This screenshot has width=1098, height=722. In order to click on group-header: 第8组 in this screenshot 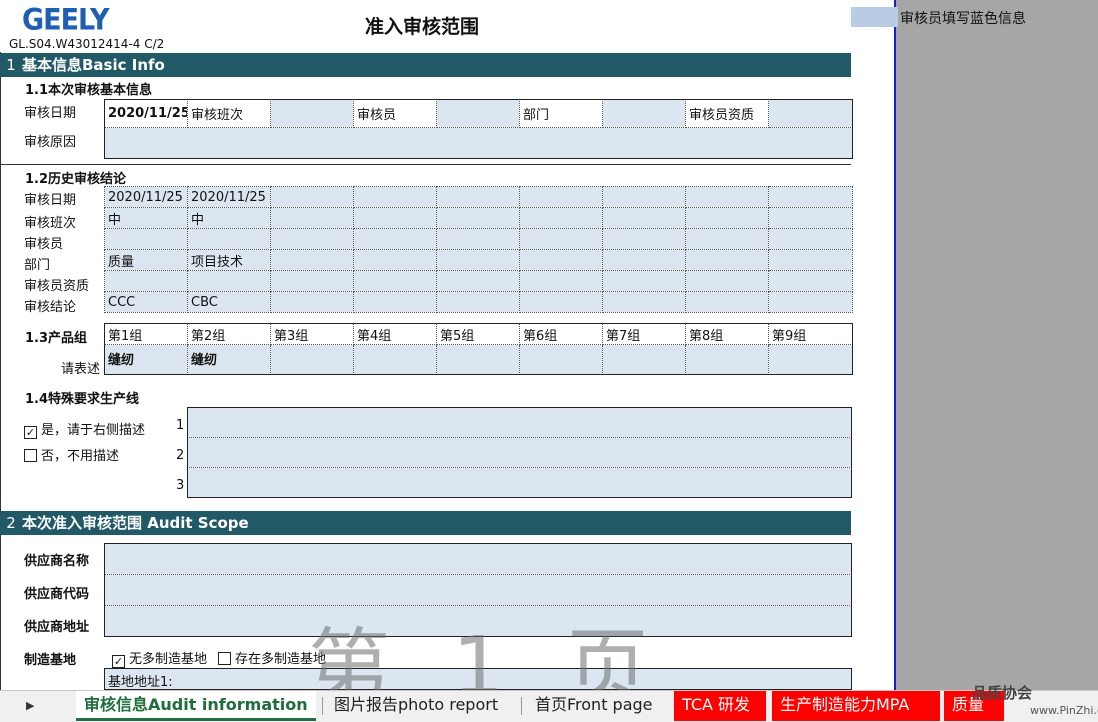, I will do `click(727, 334)`.